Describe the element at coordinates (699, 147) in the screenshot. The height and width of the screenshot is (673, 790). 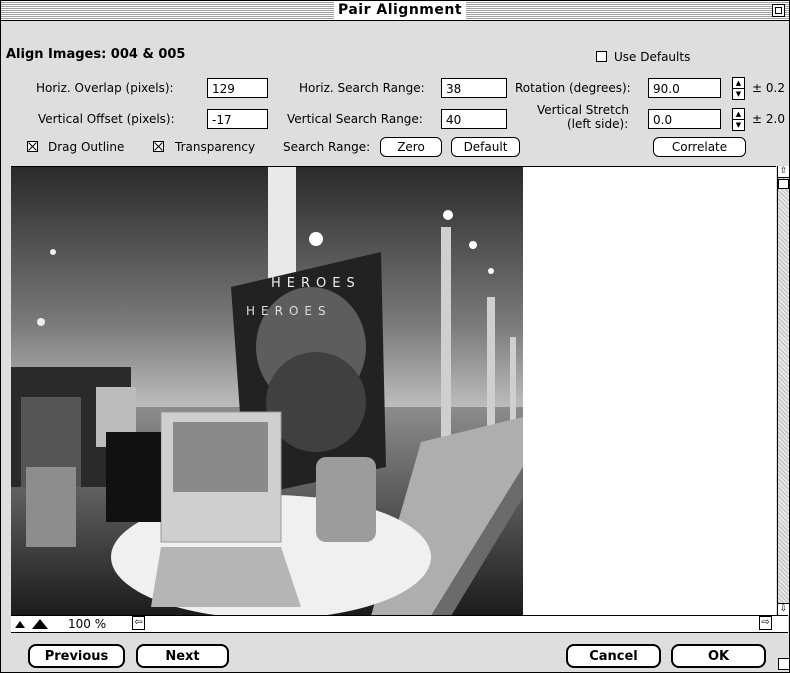
I see `correlate-button: Correlate` at that location.